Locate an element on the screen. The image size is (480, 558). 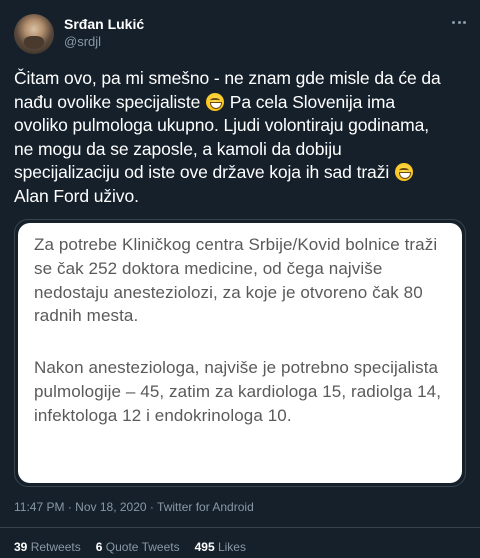
likes-label: Likes is located at coordinates (231, 547).